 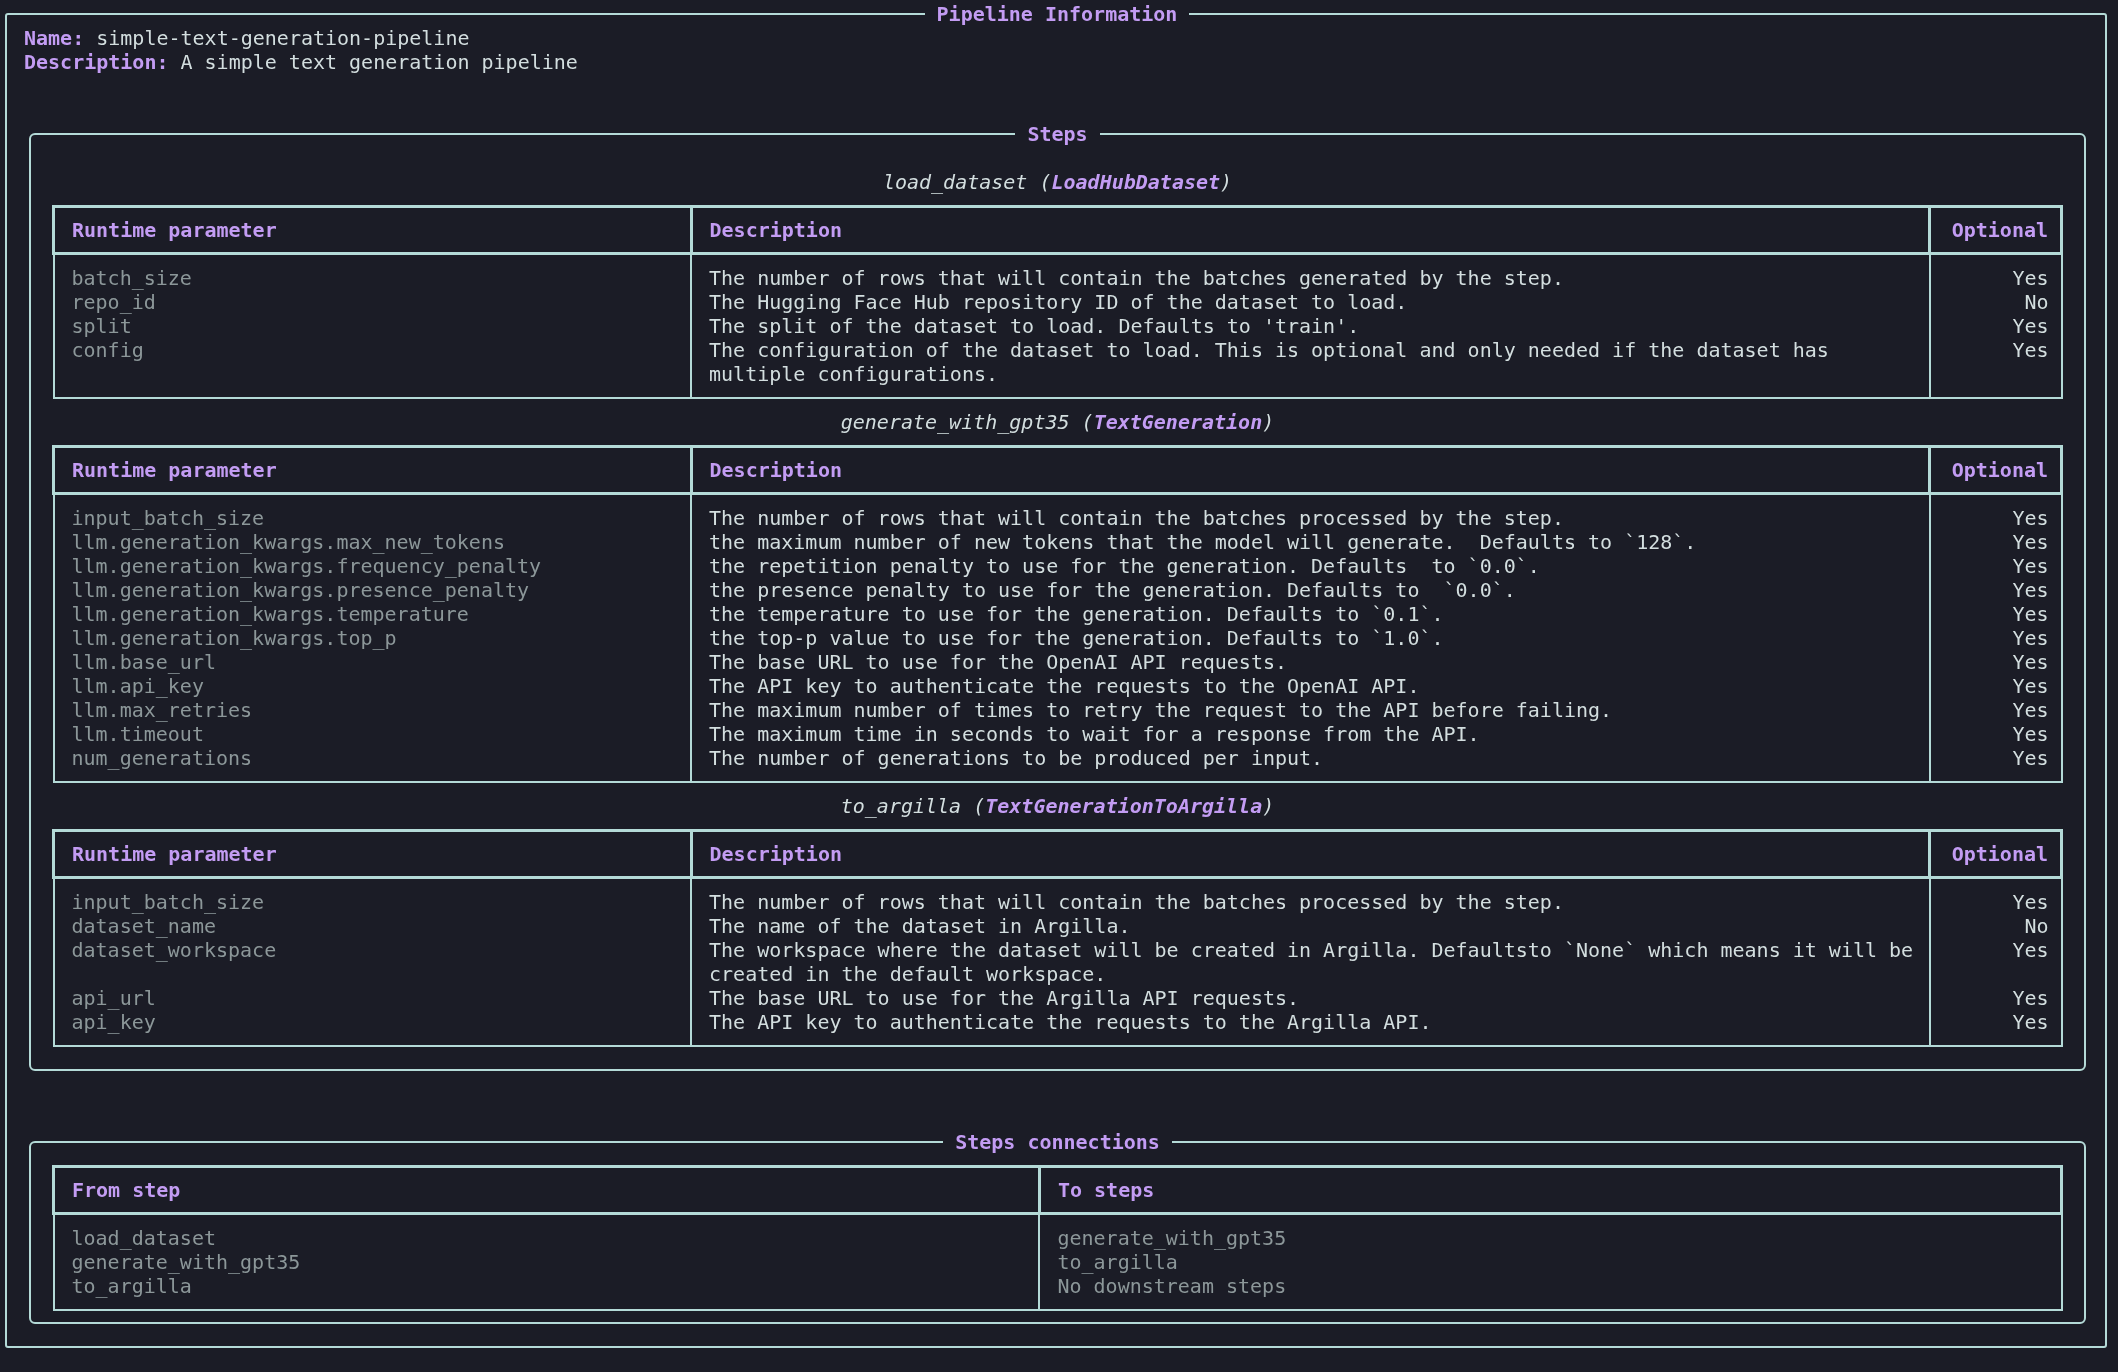 I want to click on table-cell: The configuration of the dataset to load. This is optional and only needed if the dataset has multiple configurations., so click(x=1310, y=368).